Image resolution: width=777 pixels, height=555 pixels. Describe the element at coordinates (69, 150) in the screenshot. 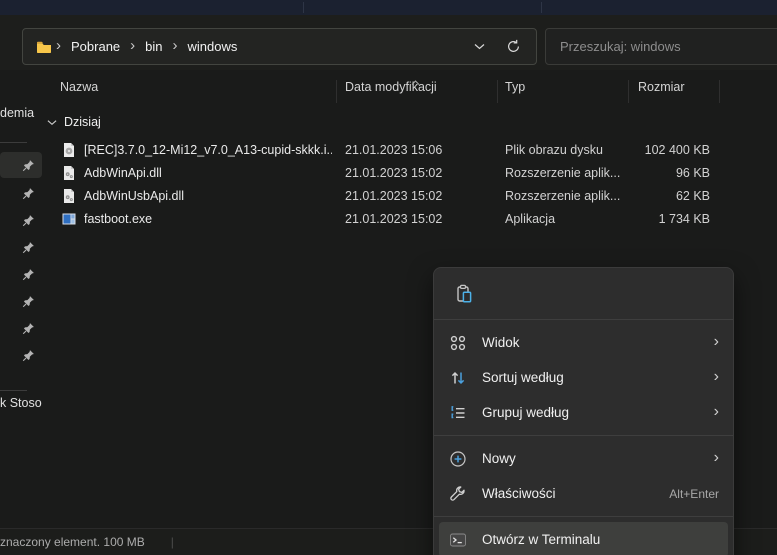

I see `disc-image-icon` at that location.